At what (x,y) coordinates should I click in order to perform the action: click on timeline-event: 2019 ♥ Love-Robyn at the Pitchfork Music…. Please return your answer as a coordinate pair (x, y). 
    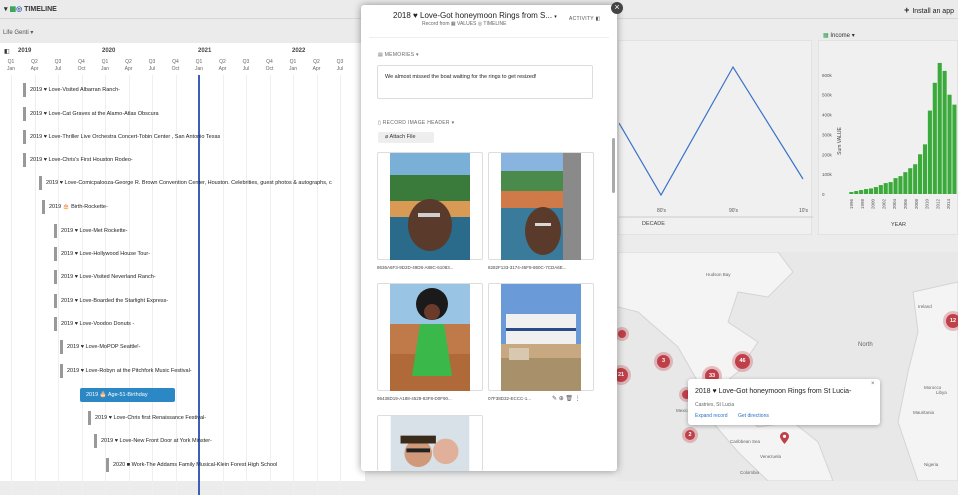
    Looking at the image, I should click on (126, 371).